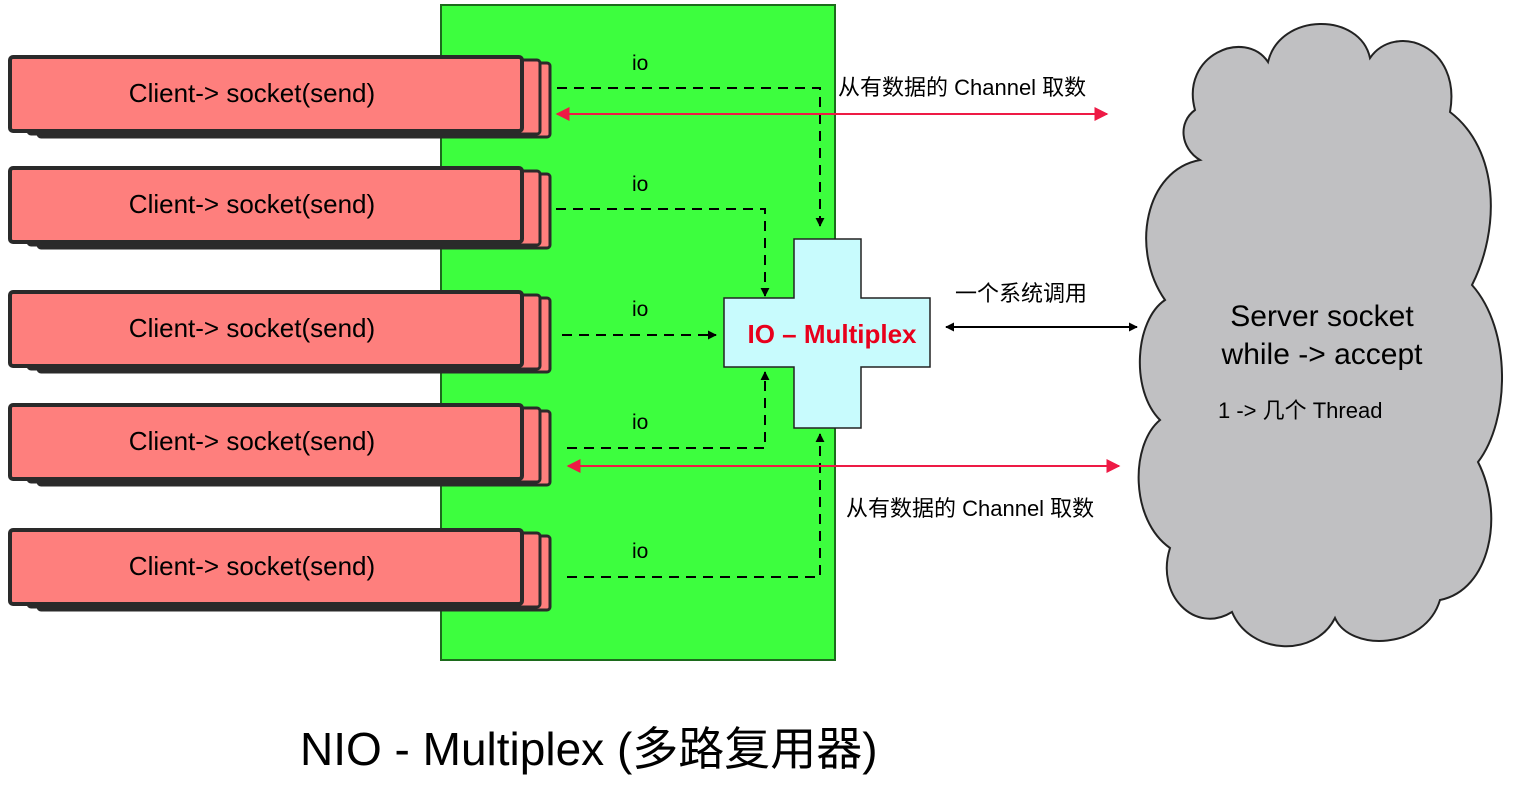 This screenshot has width=1522, height=795. What do you see at coordinates (962, 87) in the screenshot?
I see `top-channel-note: 从有数据的 Channel 取数` at bounding box center [962, 87].